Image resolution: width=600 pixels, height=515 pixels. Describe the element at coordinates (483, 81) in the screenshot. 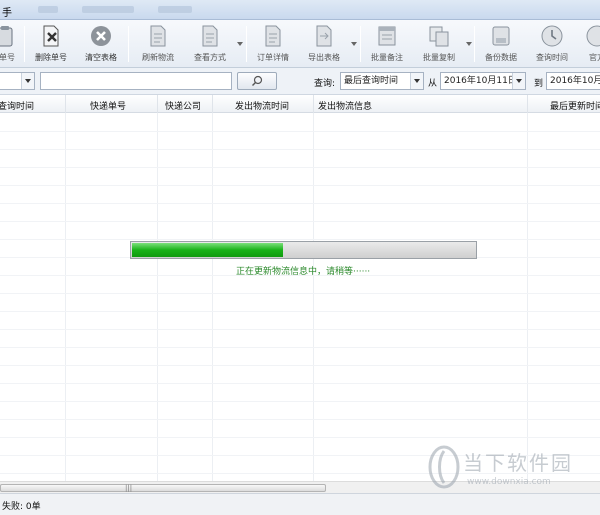

I see `from-date-picker: 2016年10月11日` at that location.